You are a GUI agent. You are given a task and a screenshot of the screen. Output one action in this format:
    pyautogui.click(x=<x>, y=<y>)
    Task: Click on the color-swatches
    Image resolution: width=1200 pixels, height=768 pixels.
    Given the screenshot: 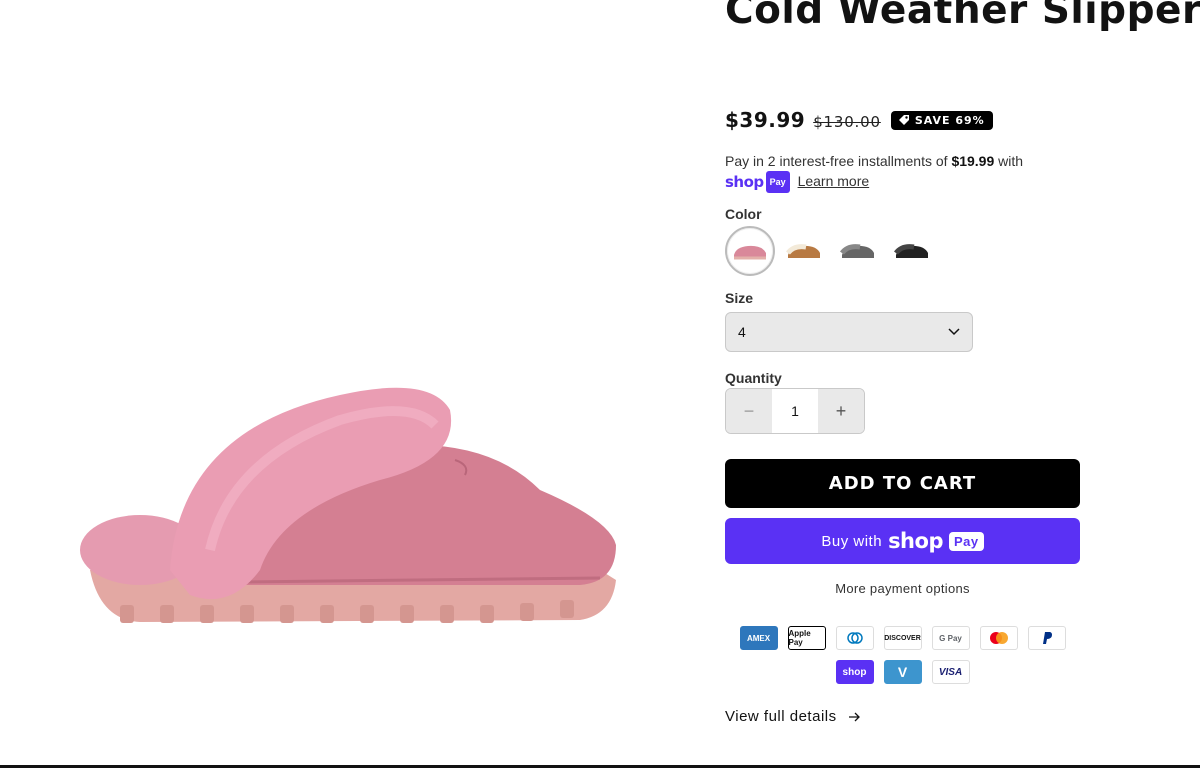 What is the action you would take?
    pyautogui.click(x=831, y=251)
    